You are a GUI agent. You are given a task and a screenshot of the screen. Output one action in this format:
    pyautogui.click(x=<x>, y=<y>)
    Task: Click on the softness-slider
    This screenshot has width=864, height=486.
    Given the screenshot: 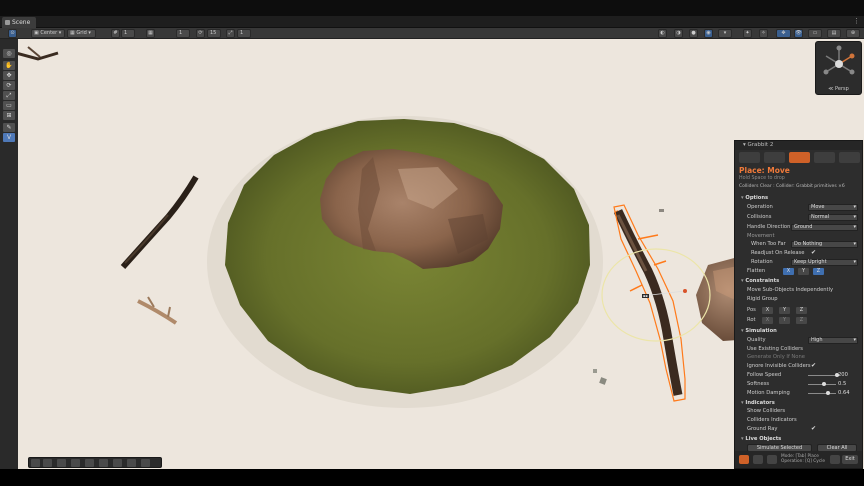 What is the action you would take?
    pyautogui.click(x=822, y=383)
    